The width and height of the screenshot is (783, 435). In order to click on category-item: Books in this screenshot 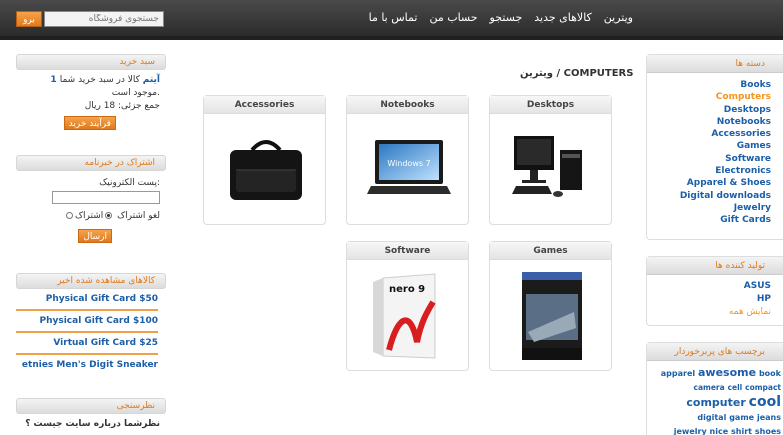, I will do `click(709, 85)`.